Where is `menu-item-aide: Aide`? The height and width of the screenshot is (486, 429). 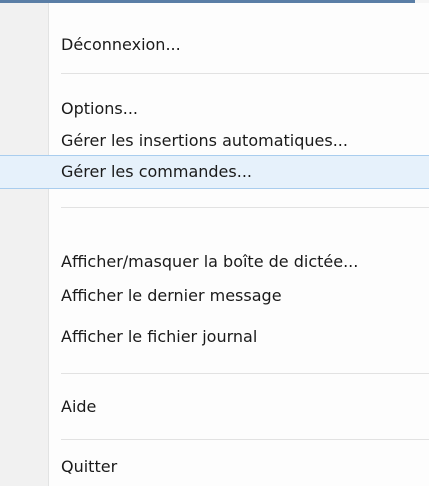
menu-item-aide: Aide is located at coordinates (239, 407).